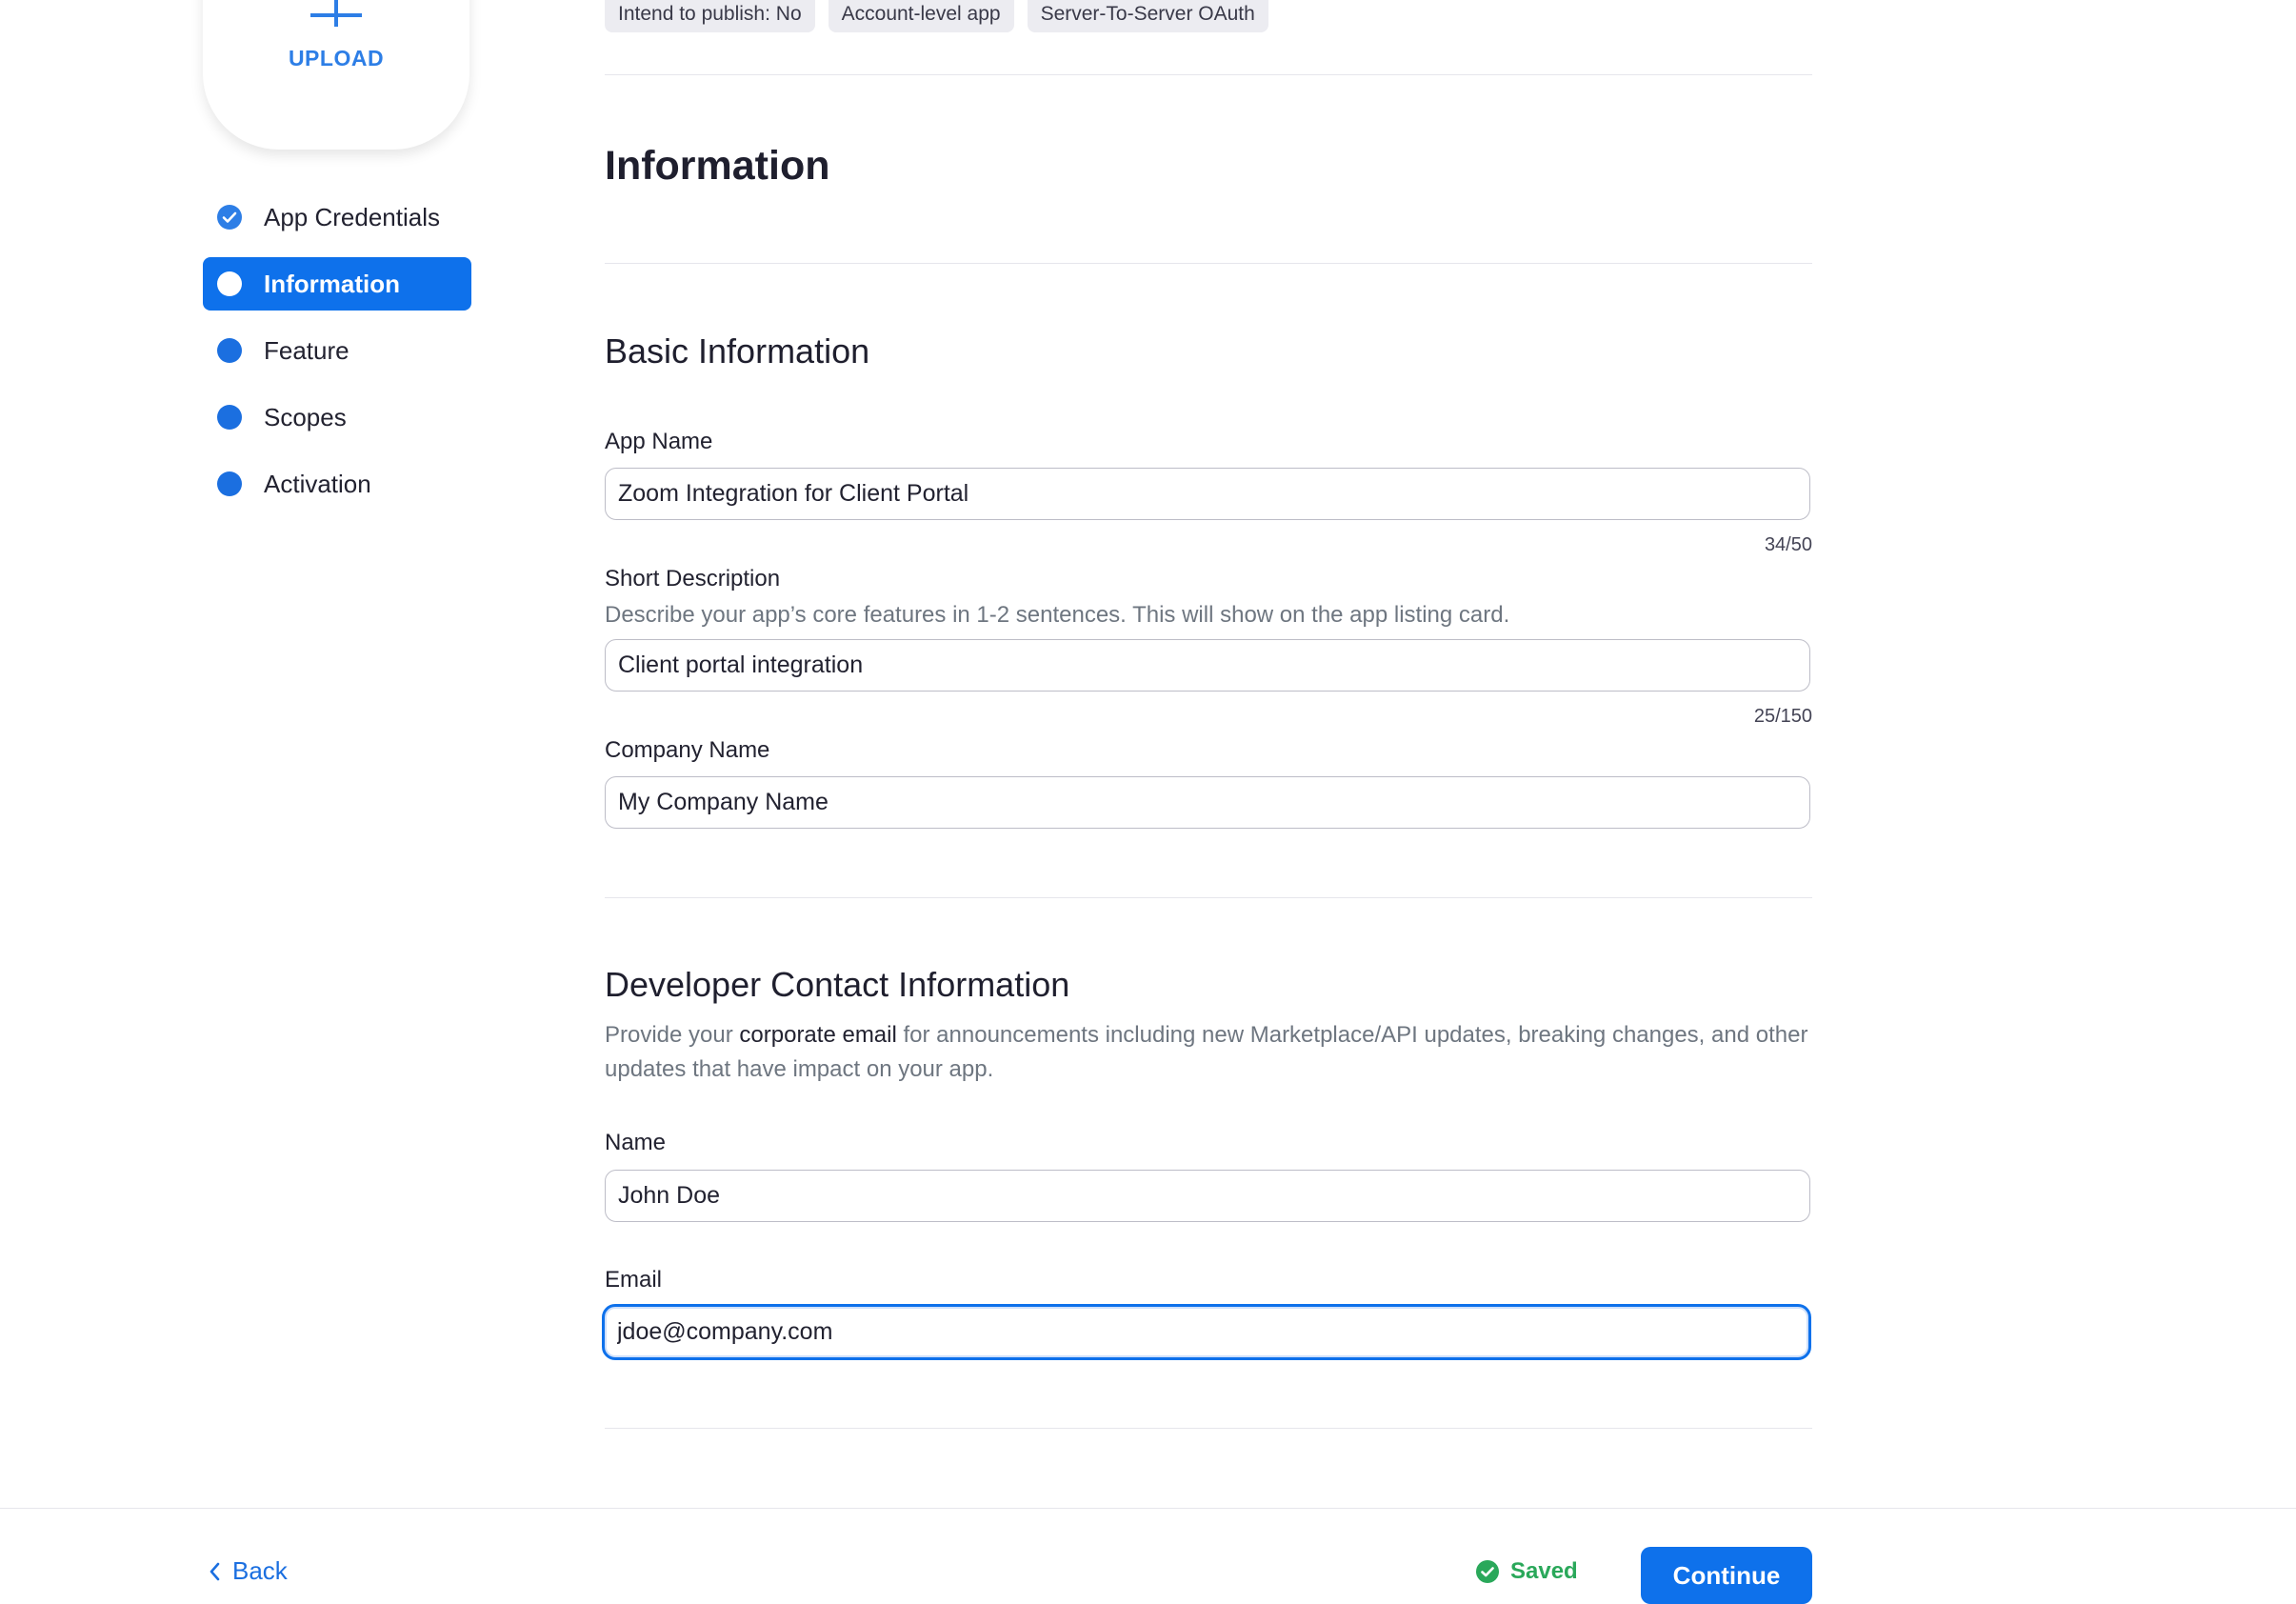  I want to click on page-title: Information, so click(717, 166).